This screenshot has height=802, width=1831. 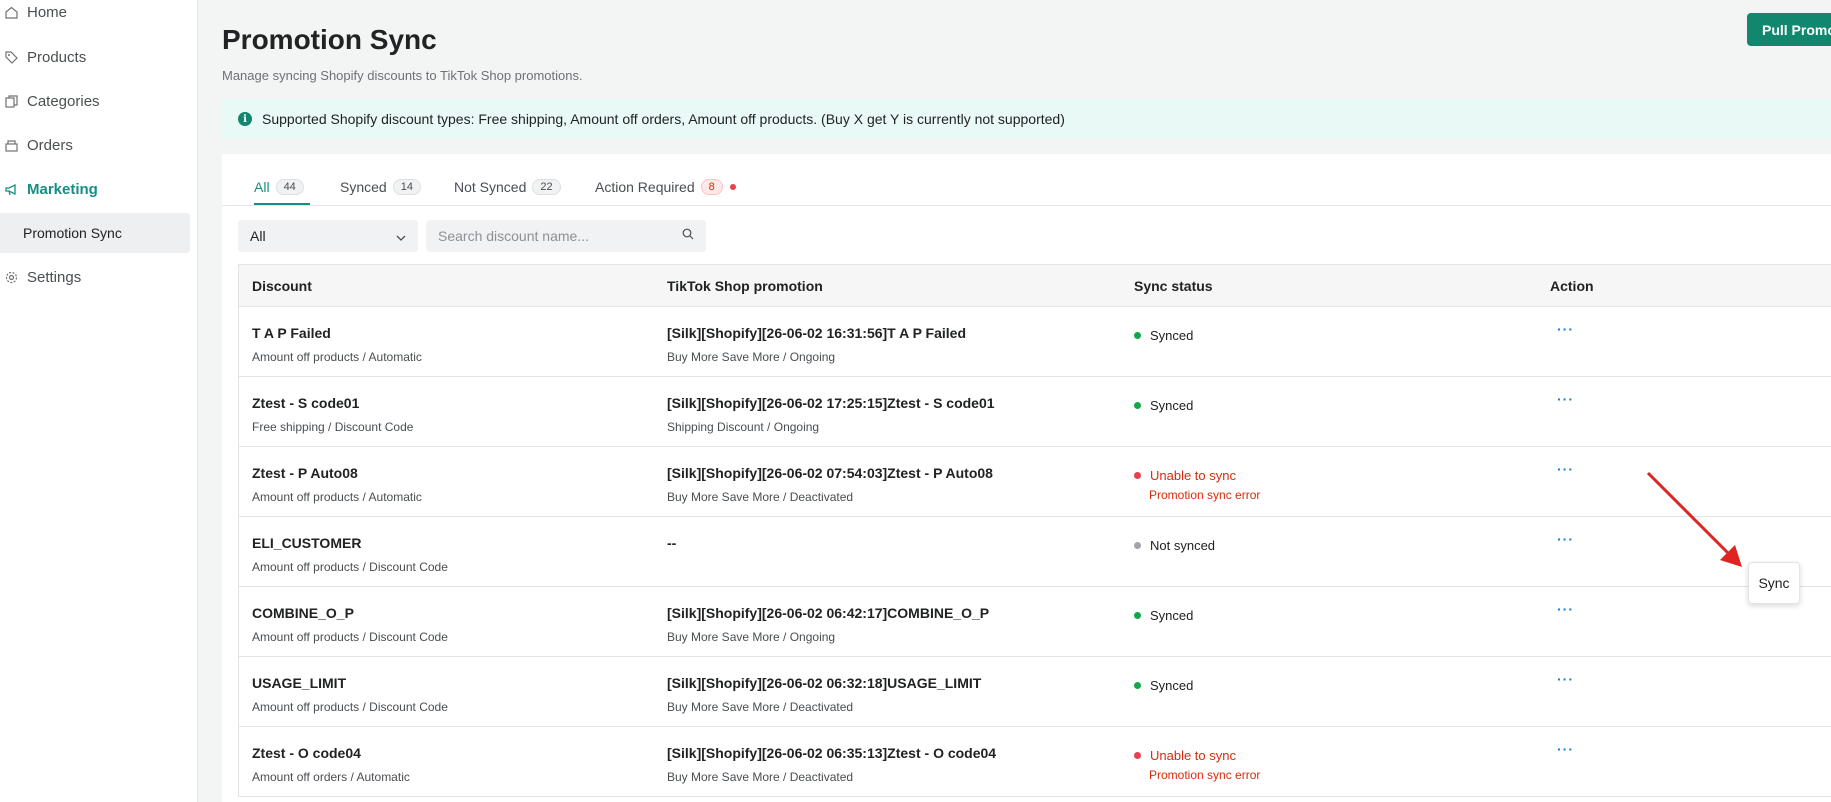 I want to click on megaphone-icon, so click(x=11, y=189).